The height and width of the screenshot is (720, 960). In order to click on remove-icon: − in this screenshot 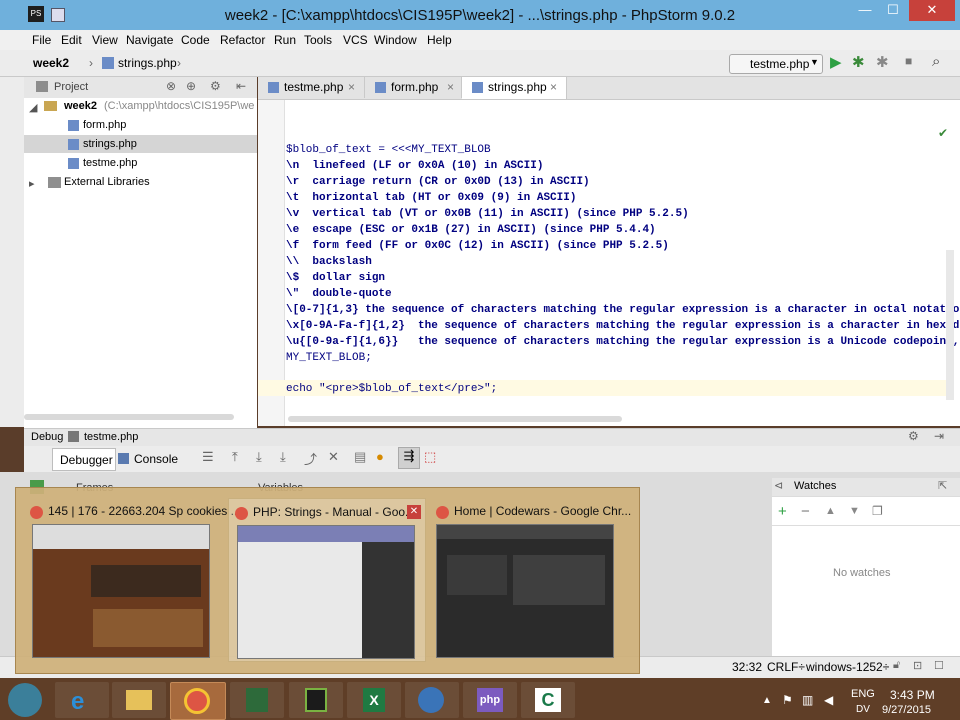, I will do `click(805, 511)`.